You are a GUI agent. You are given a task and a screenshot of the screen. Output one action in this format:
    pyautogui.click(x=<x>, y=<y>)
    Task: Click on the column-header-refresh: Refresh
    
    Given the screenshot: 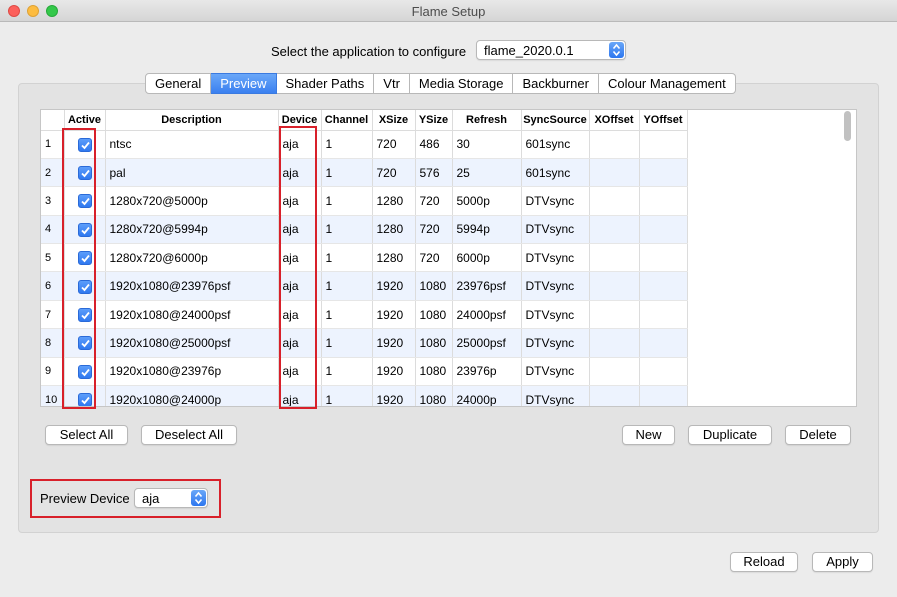 What is the action you would take?
    pyautogui.click(x=487, y=120)
    